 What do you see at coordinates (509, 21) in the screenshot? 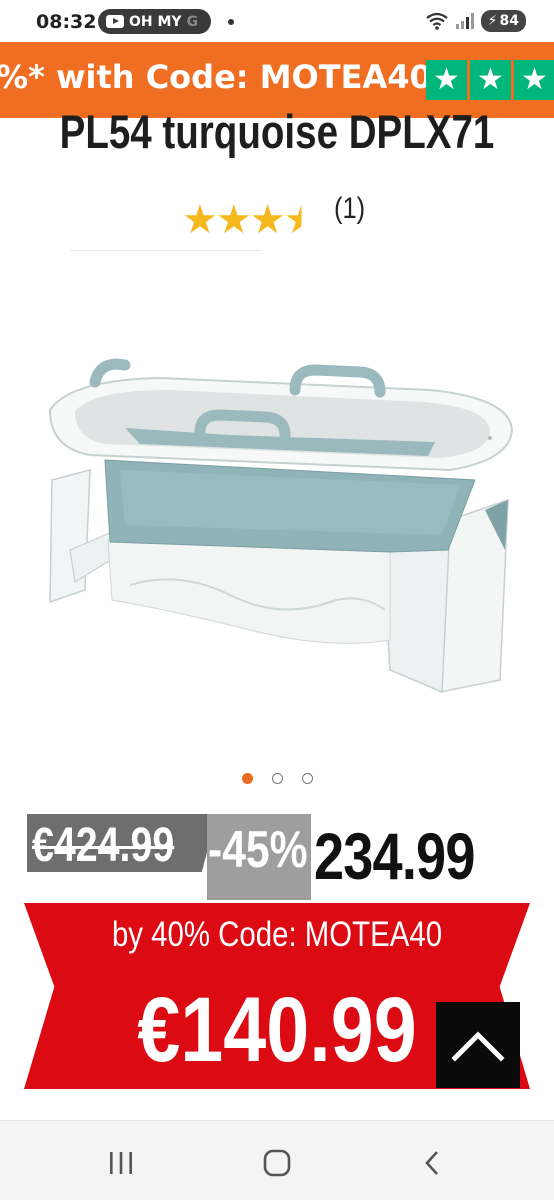
I see `battery-level: 84` at bounding box center [509, 21].